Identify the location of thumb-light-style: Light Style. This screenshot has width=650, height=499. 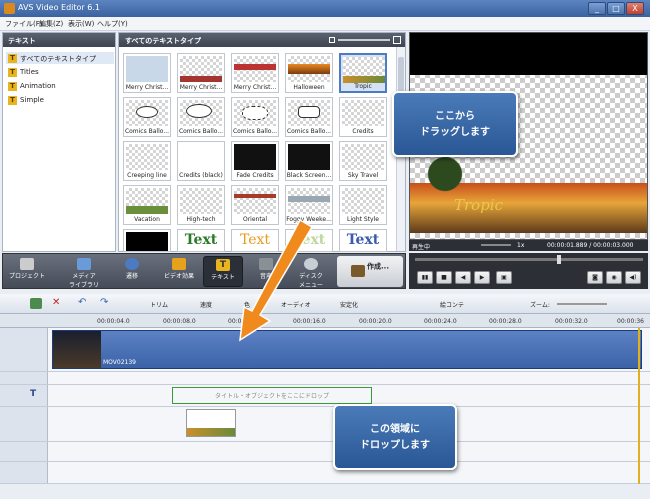
(363, 205).